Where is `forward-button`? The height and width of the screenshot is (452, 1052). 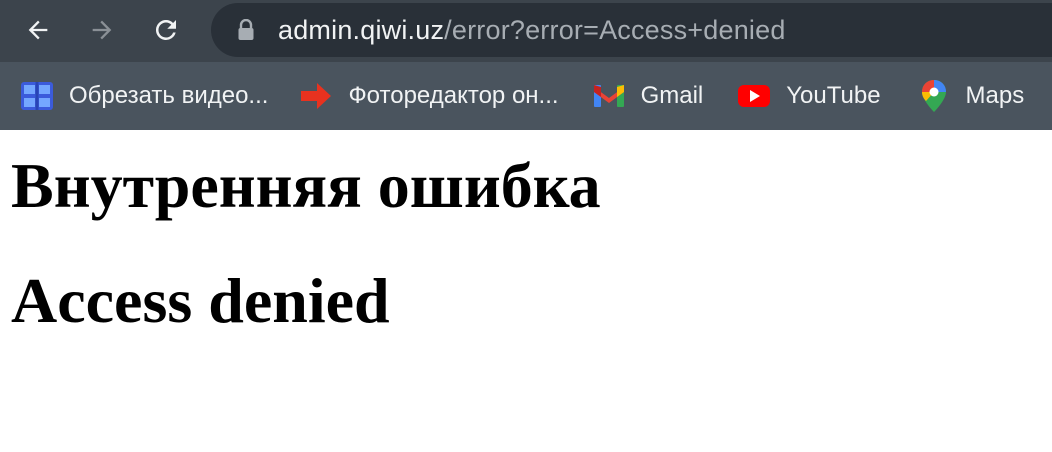 forward-button is located at coordinates (102, 30).